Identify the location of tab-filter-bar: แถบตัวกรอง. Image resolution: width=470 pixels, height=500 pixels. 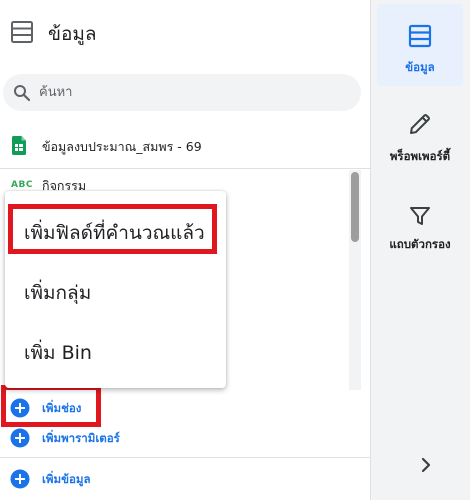
(420, 229).